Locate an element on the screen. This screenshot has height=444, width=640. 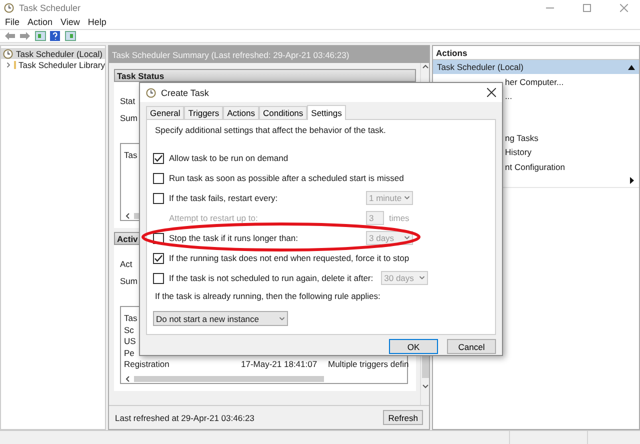
summary-header: Task Scheduler Summary (Last refreshed: 29-Apr-21 03:46:23) is located at coordinates (269, 55).